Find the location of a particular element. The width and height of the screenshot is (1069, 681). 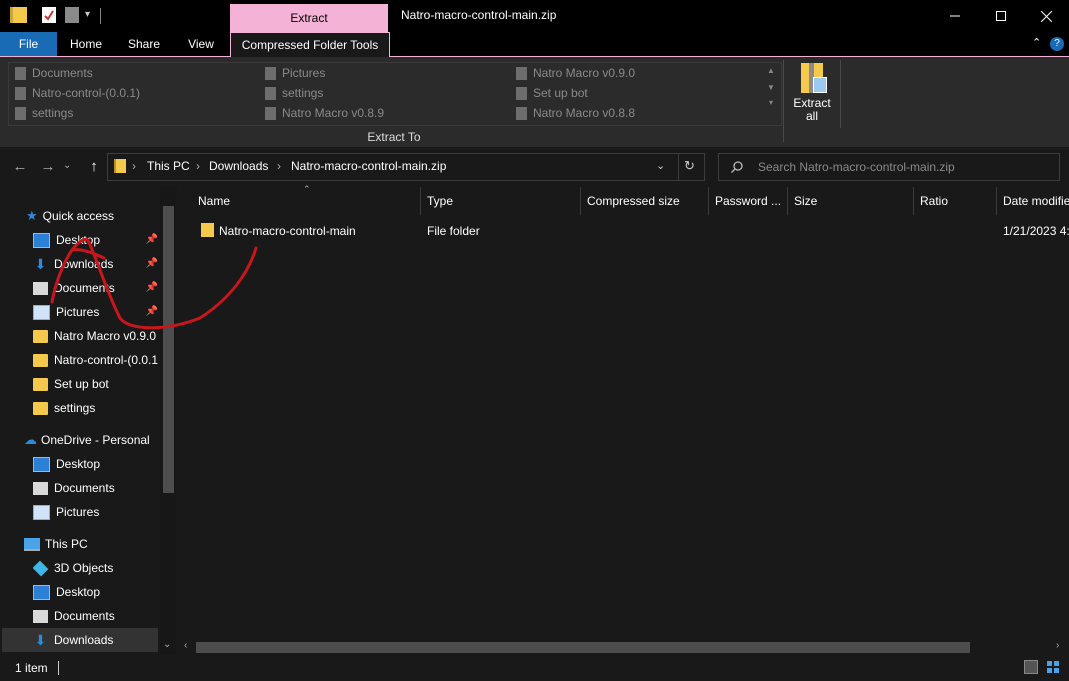

star-icon: ★ is located at coordinates (32, 215).